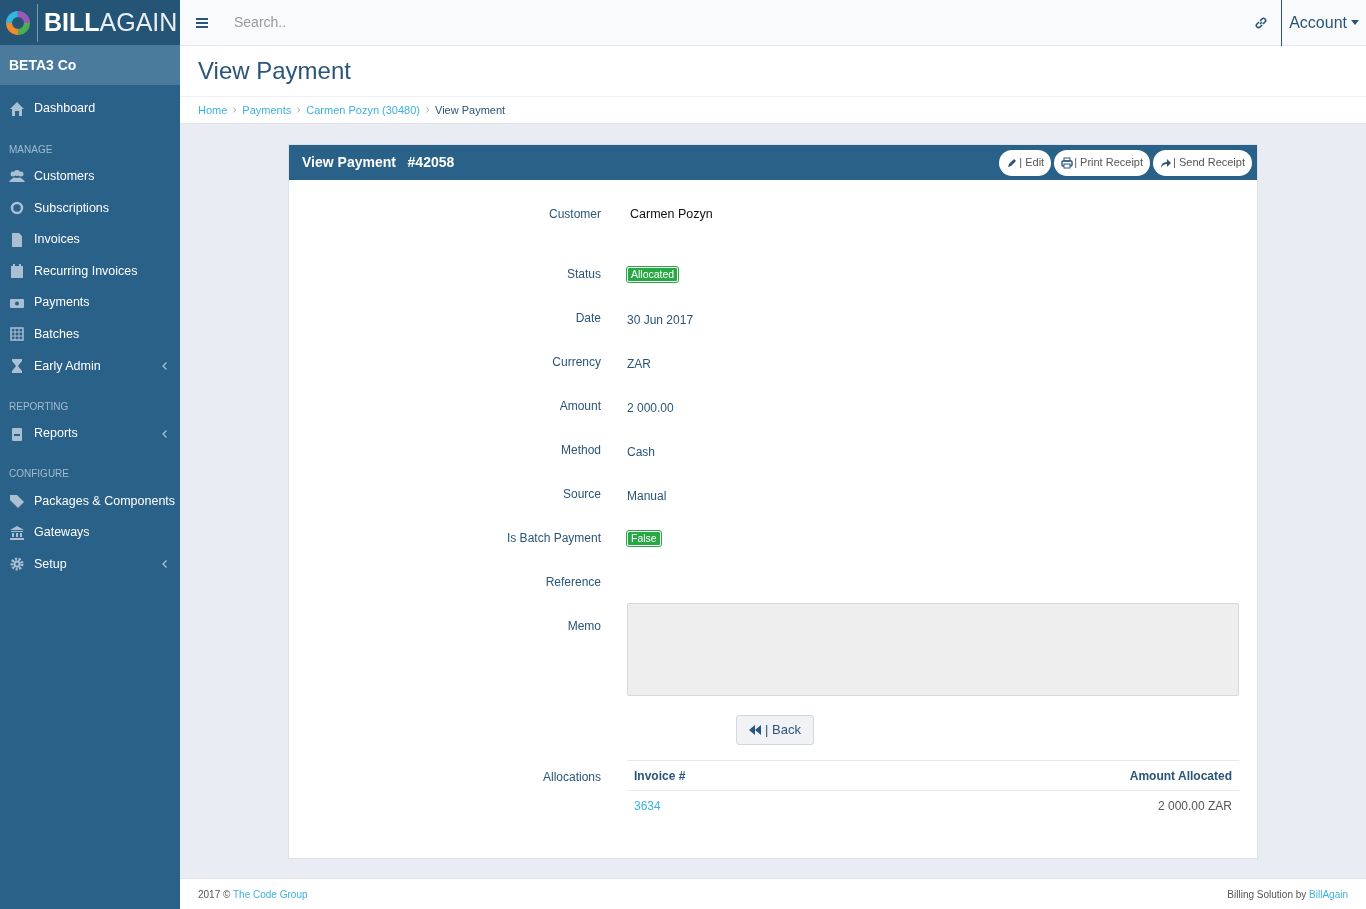 Image resolution: width=1366 pixels, height=909 pixels. I want to click on field-label: Is Batch Payment, so click(553, 538).